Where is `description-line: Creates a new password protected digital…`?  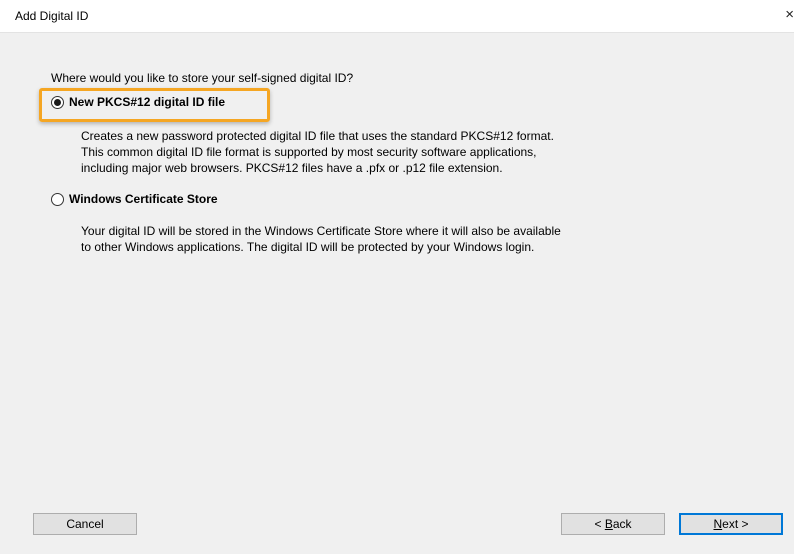 description-line: Creates a new password protected digital… is located at coordinates (317, 136).